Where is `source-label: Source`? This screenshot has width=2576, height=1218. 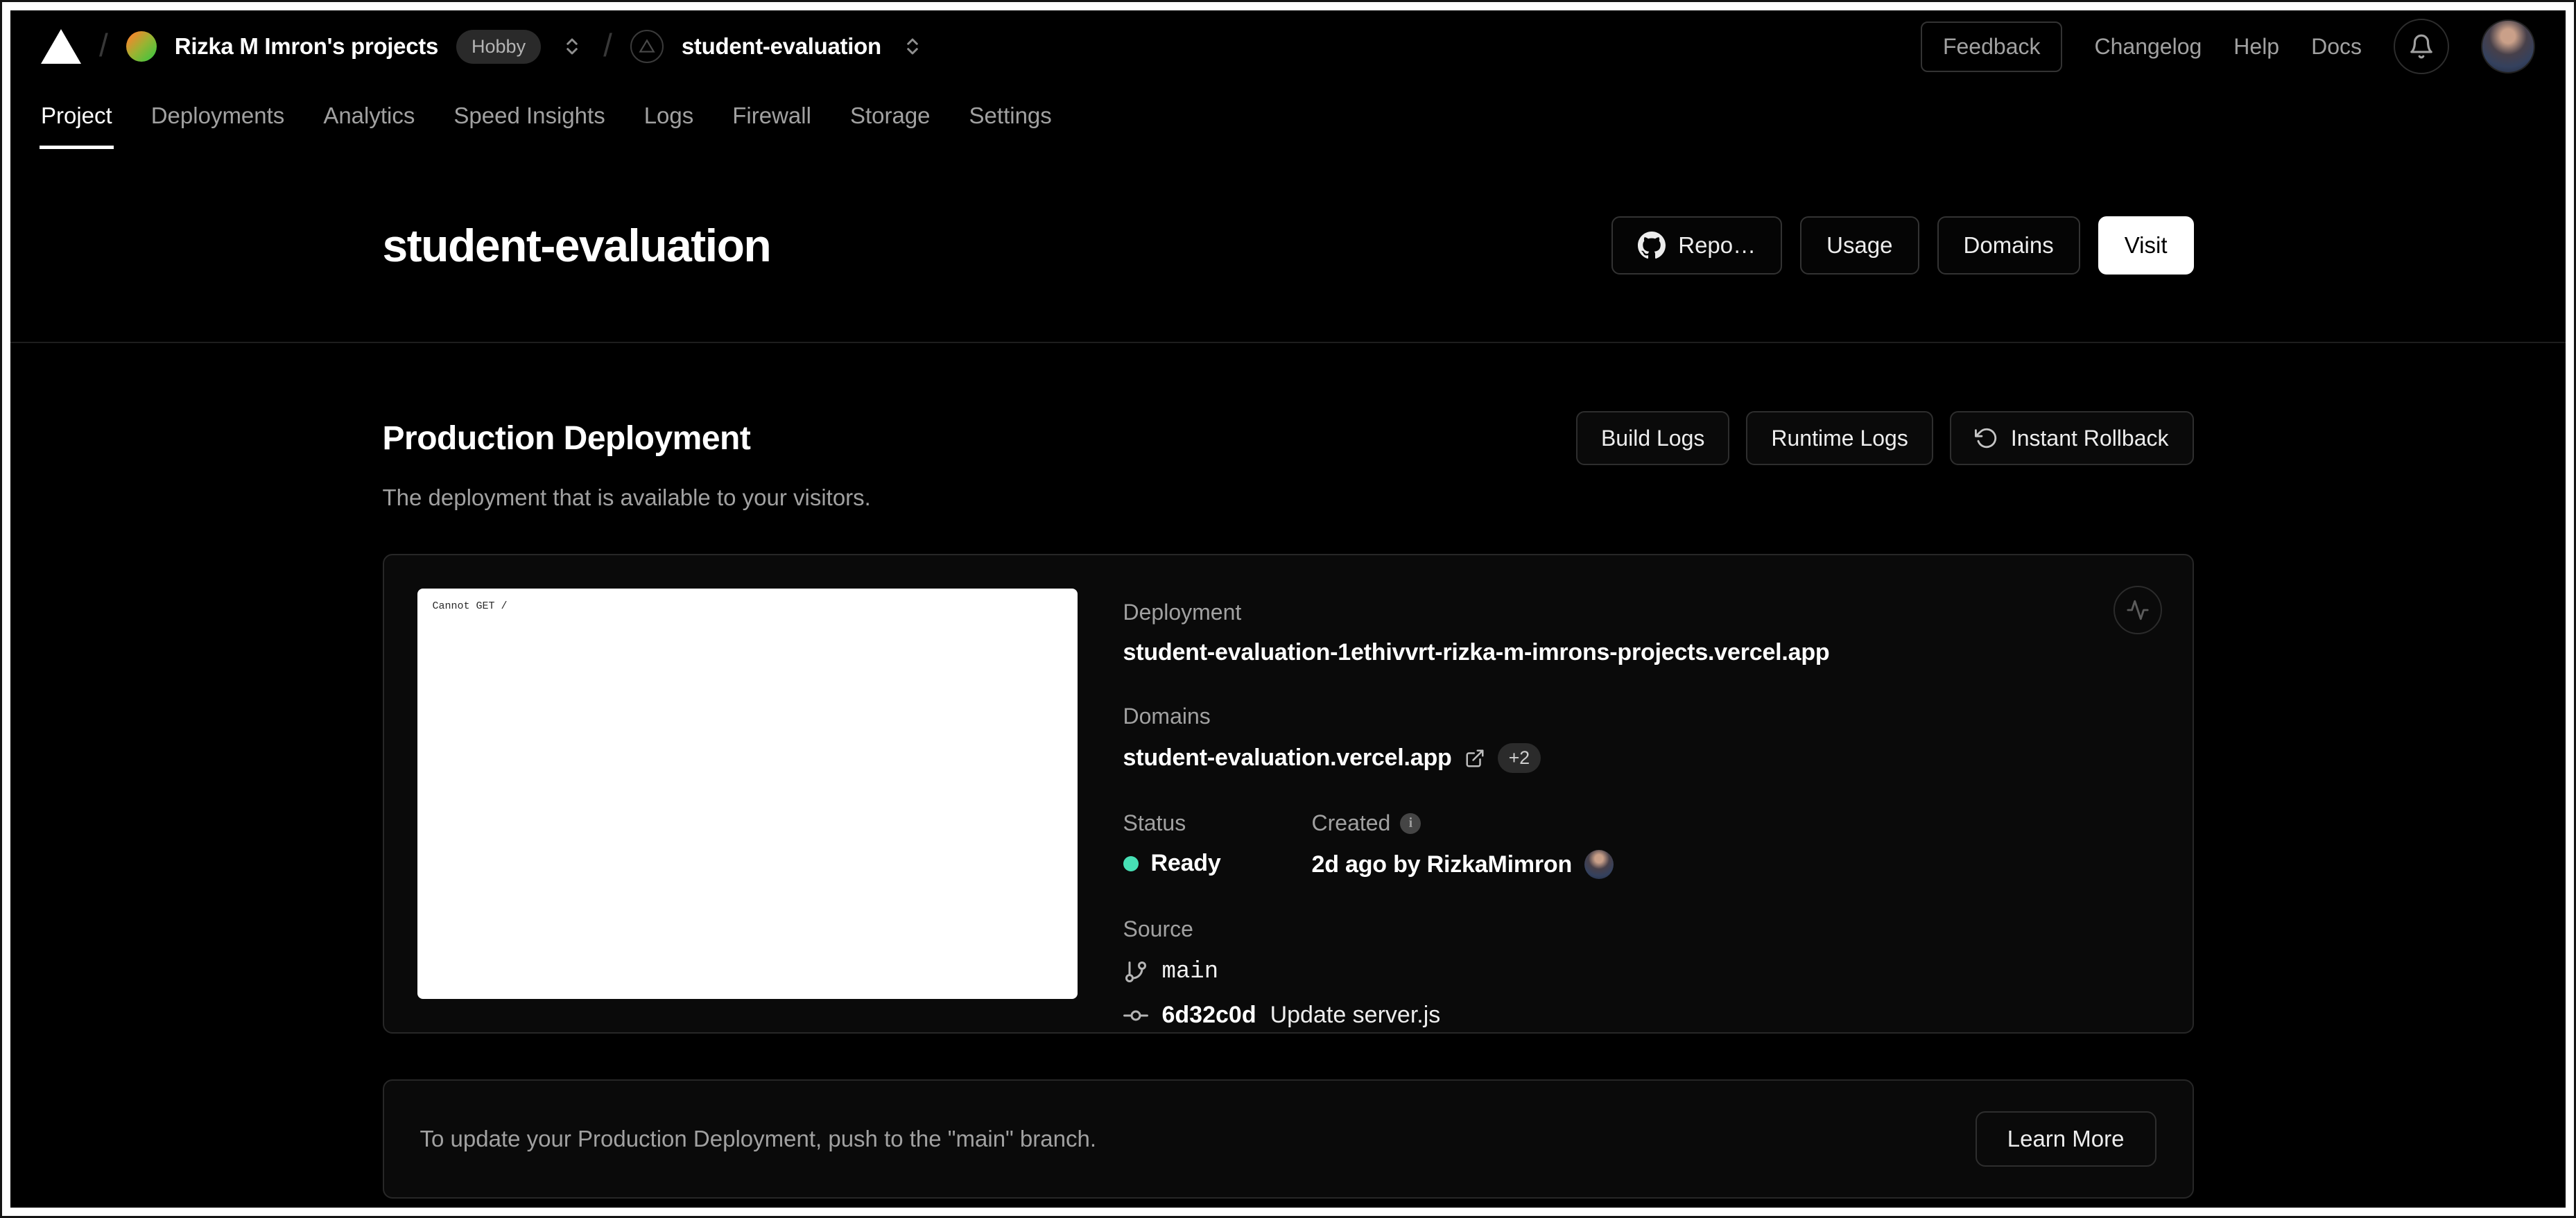 source-label: Source is located at coordinates (1158, 929).